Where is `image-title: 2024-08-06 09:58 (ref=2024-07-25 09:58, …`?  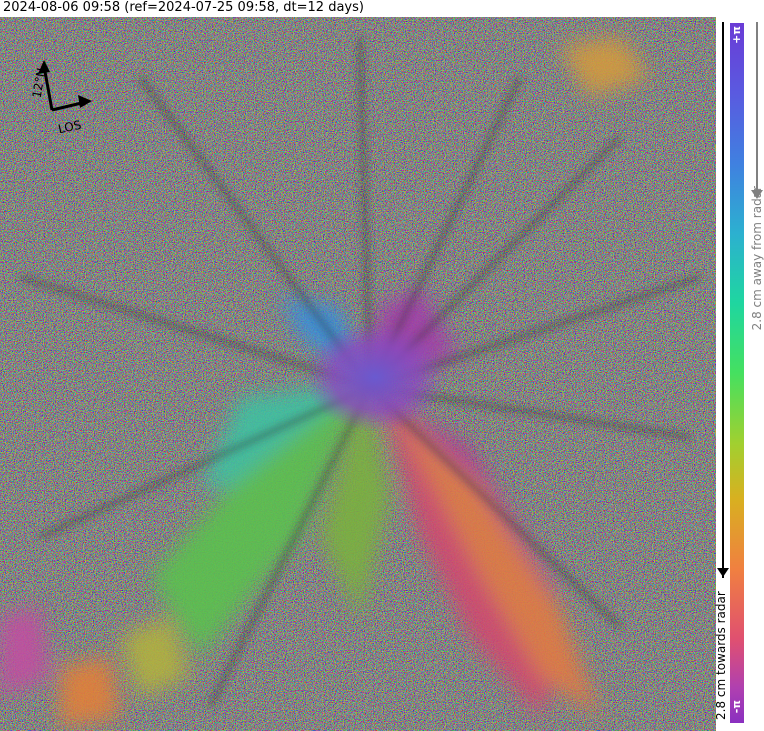
image-title: 2024-08-06 09:58 (ref=2024-07-25 09:58, … is located at coordinates (183, 7).